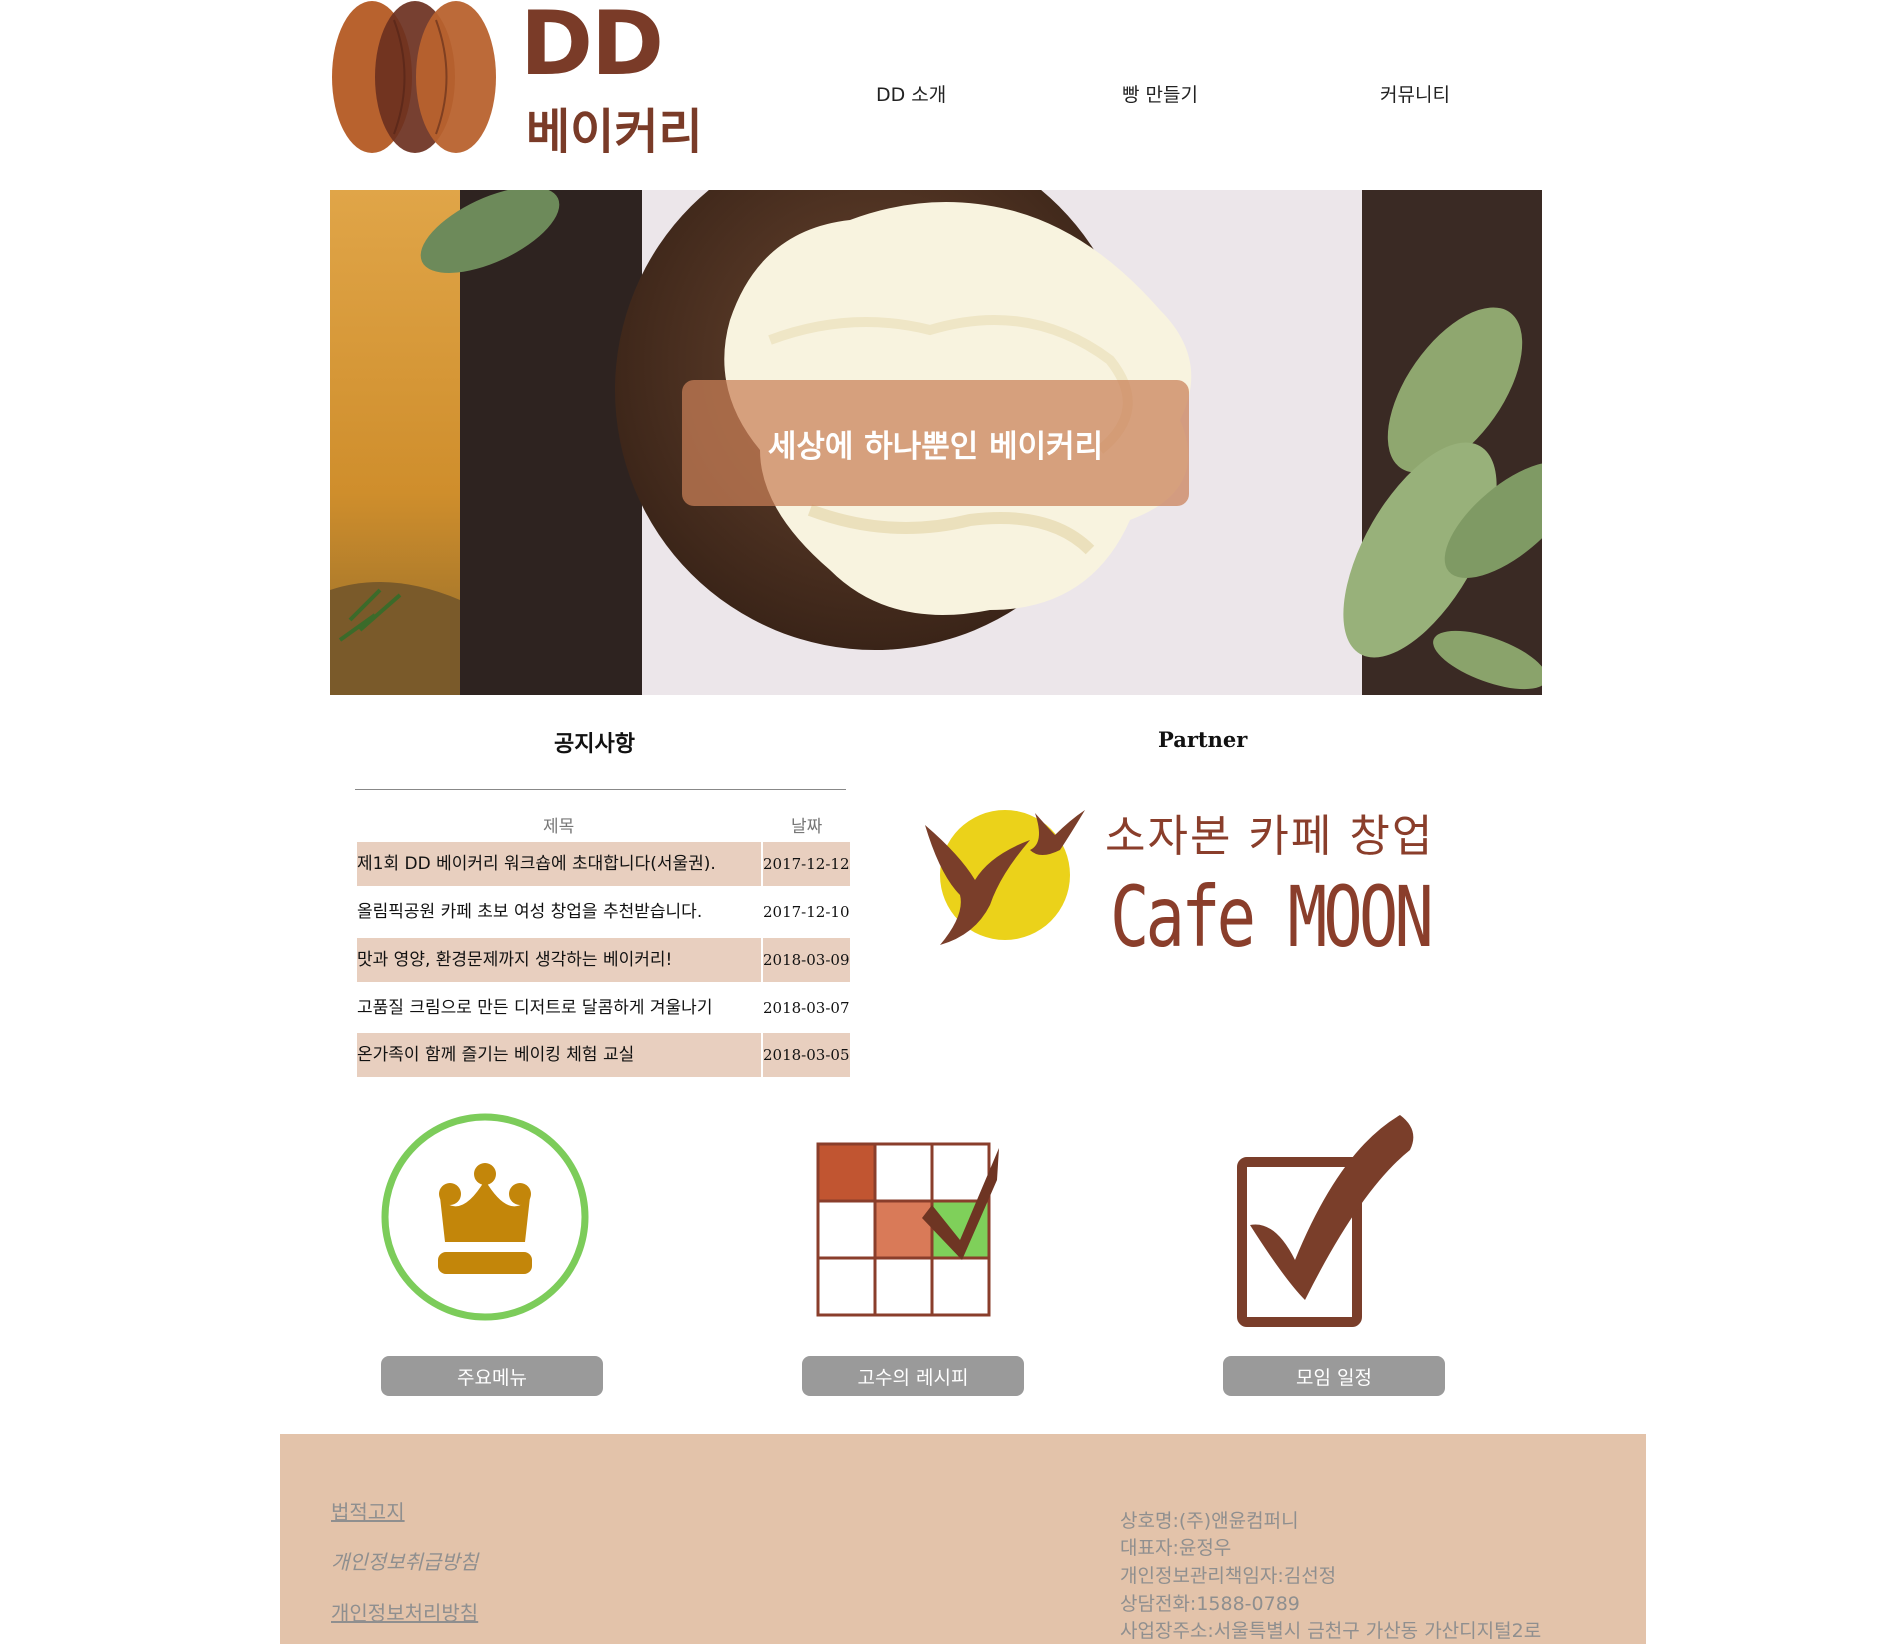  What do you see at coordinates (963, 1539) in the screenshot?
I see `footer` at bounding box center [963, 1539].